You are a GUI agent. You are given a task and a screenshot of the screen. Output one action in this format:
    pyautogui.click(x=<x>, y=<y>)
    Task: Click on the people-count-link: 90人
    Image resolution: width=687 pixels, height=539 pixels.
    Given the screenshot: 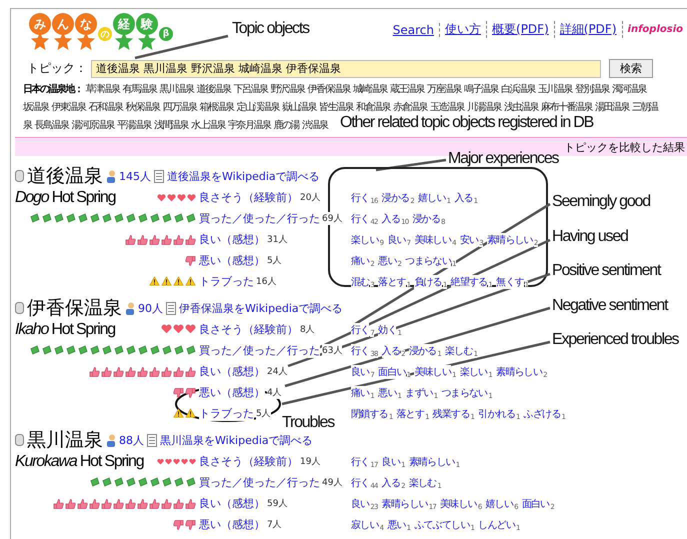 What is the action you would take?
    pyautogui.click(x=150, y=308)
    